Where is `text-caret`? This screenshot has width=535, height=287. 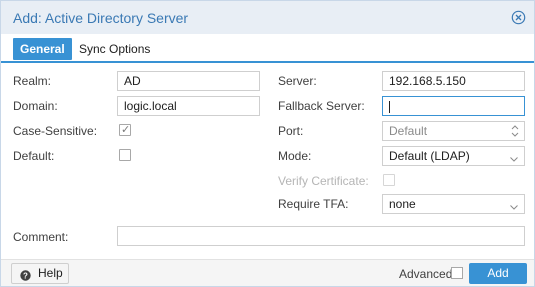 text-caret is located at coordinates (389, 106).